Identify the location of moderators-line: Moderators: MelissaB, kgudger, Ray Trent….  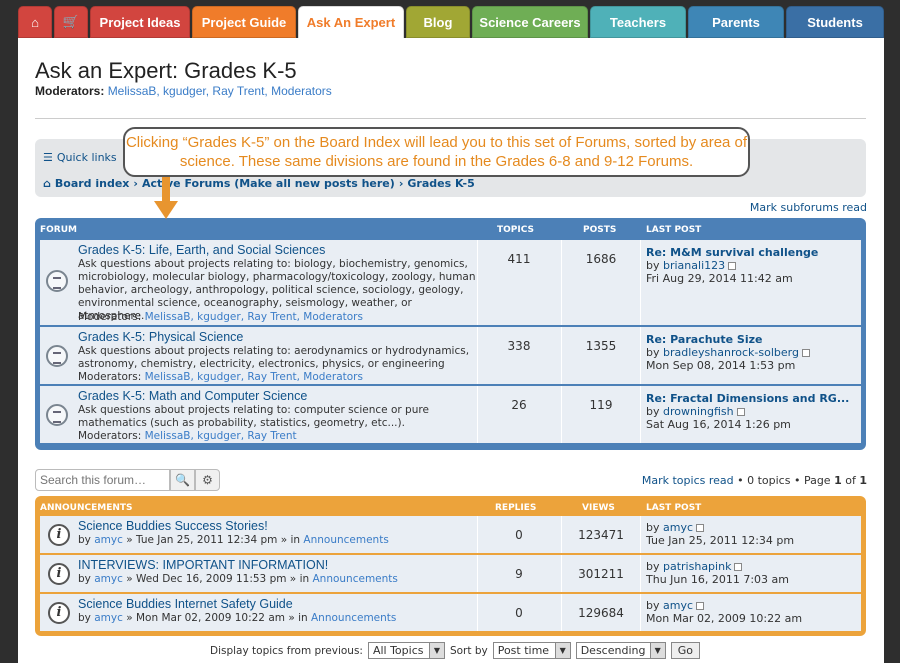
(183, 91).